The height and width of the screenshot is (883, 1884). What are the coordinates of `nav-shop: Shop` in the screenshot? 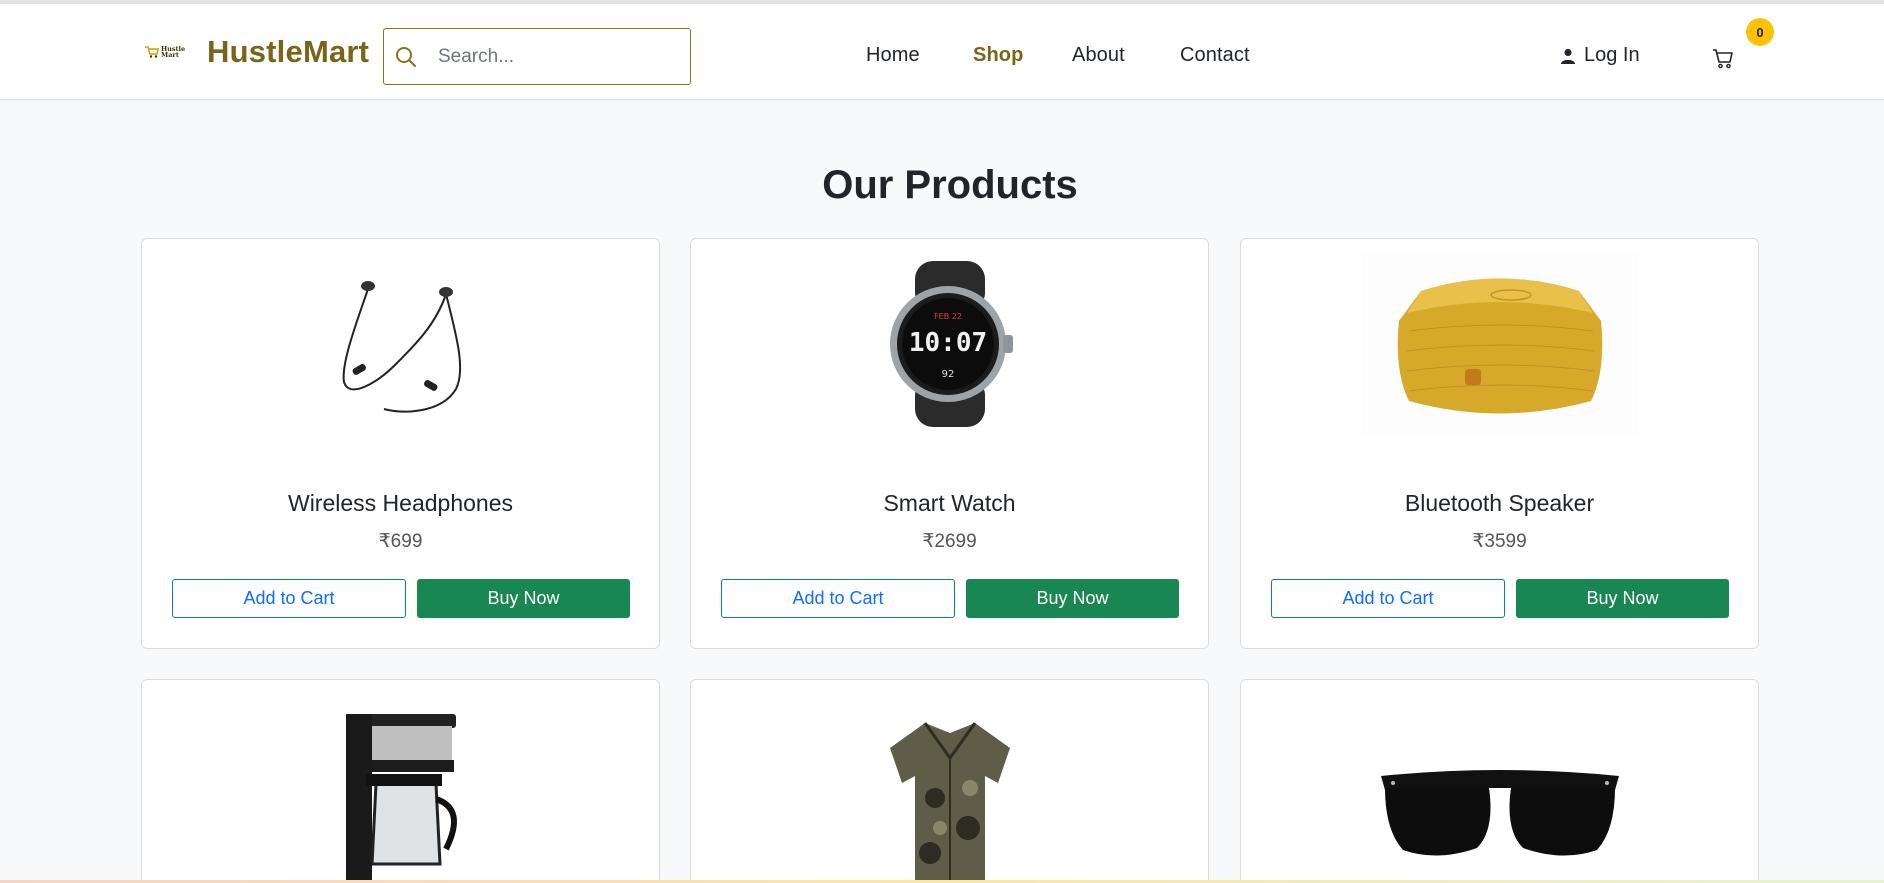 It's located at (998, 55).